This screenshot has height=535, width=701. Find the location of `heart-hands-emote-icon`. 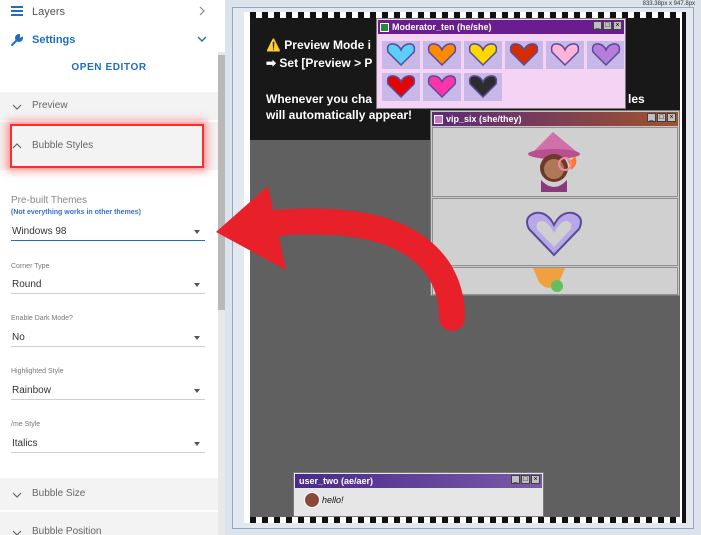

heart-hands-emote-icon is located at coordinates (554, 234).